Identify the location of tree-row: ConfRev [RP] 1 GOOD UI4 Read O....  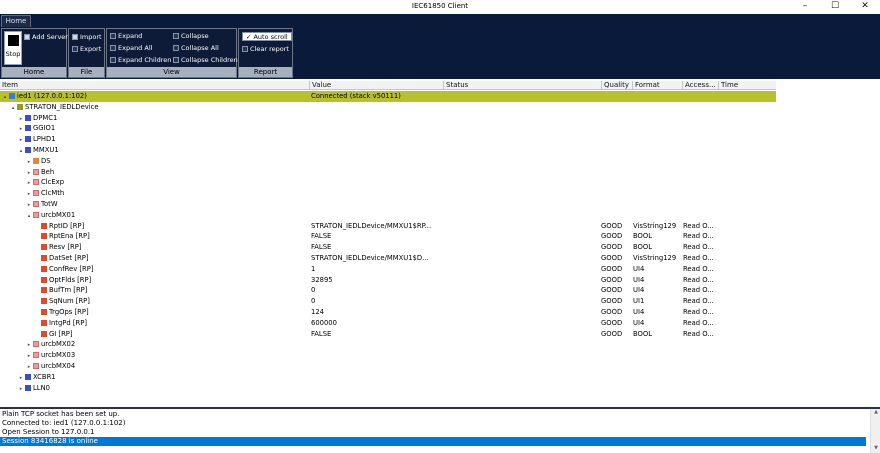
(388, 269).